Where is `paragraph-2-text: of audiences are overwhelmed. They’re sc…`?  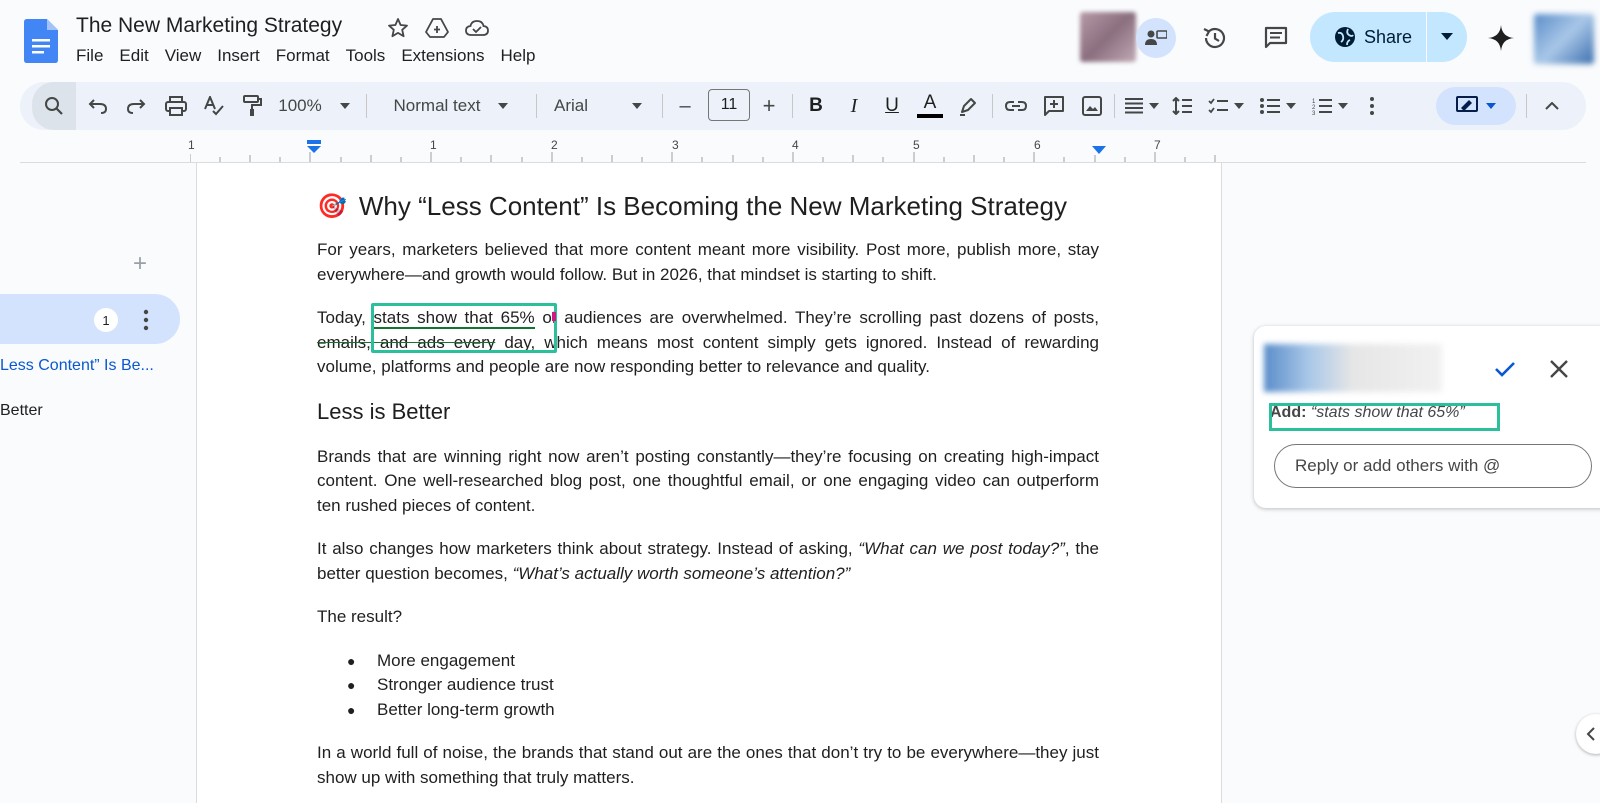
paragraph-2-text: of audiences are overwhelmed. They’re sc… is located at coordinates (817, 317).